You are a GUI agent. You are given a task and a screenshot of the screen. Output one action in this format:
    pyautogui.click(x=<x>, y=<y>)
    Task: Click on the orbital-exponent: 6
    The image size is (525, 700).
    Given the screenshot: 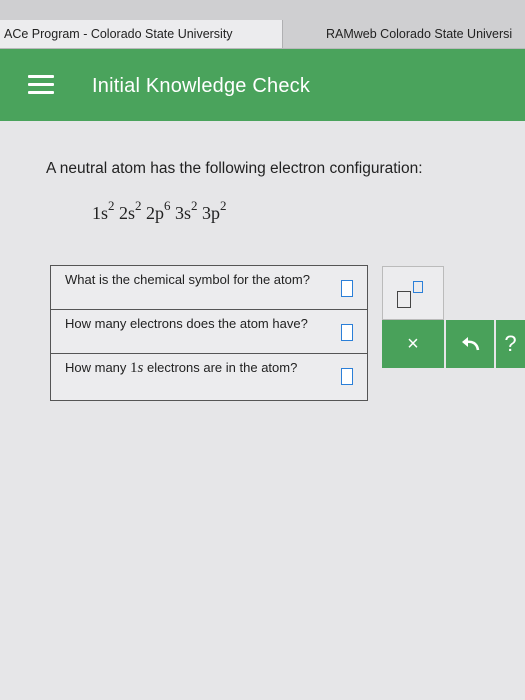 What is the action you would take?
    pyautogui.click(x=167, y=205)
    